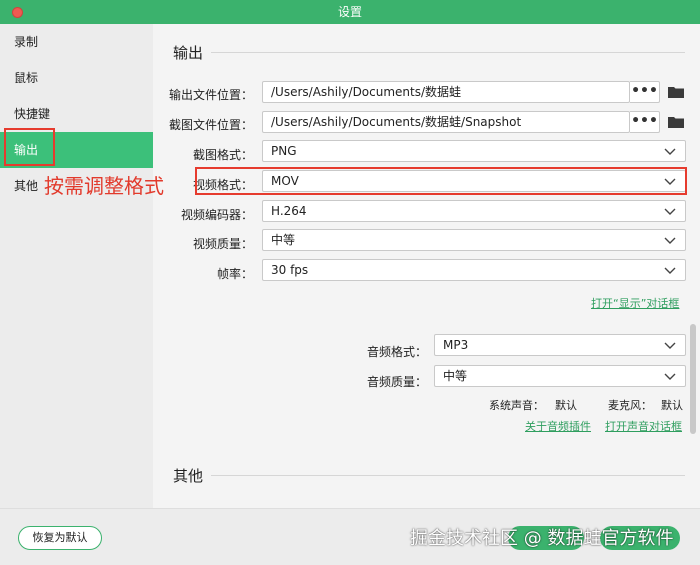 The height and width of the screenshot is (565, 700). I want to click on output-location-field: /Users/Ashily/Documents/数据蛙, so click(446, 92).